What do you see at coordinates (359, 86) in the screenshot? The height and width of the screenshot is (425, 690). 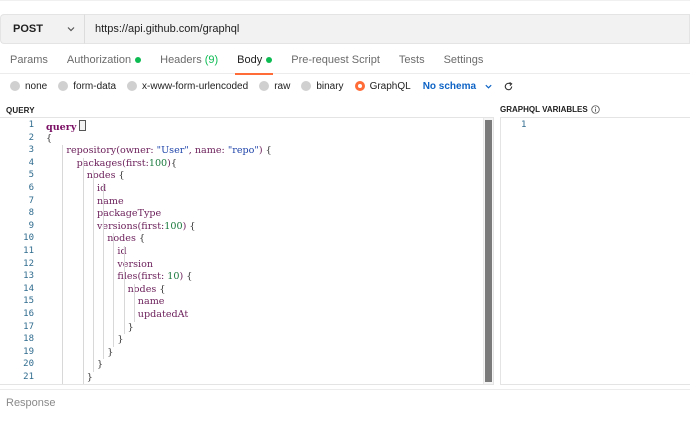 I see `radio-selected-icon` at bounding box center [359, 86].